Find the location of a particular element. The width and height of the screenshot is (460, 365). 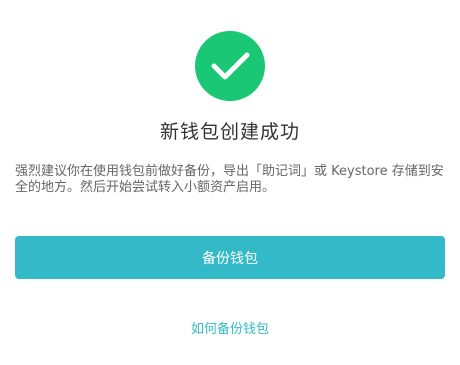

page-title: 新钱包创建成功 is located at coordinates (229, 132).